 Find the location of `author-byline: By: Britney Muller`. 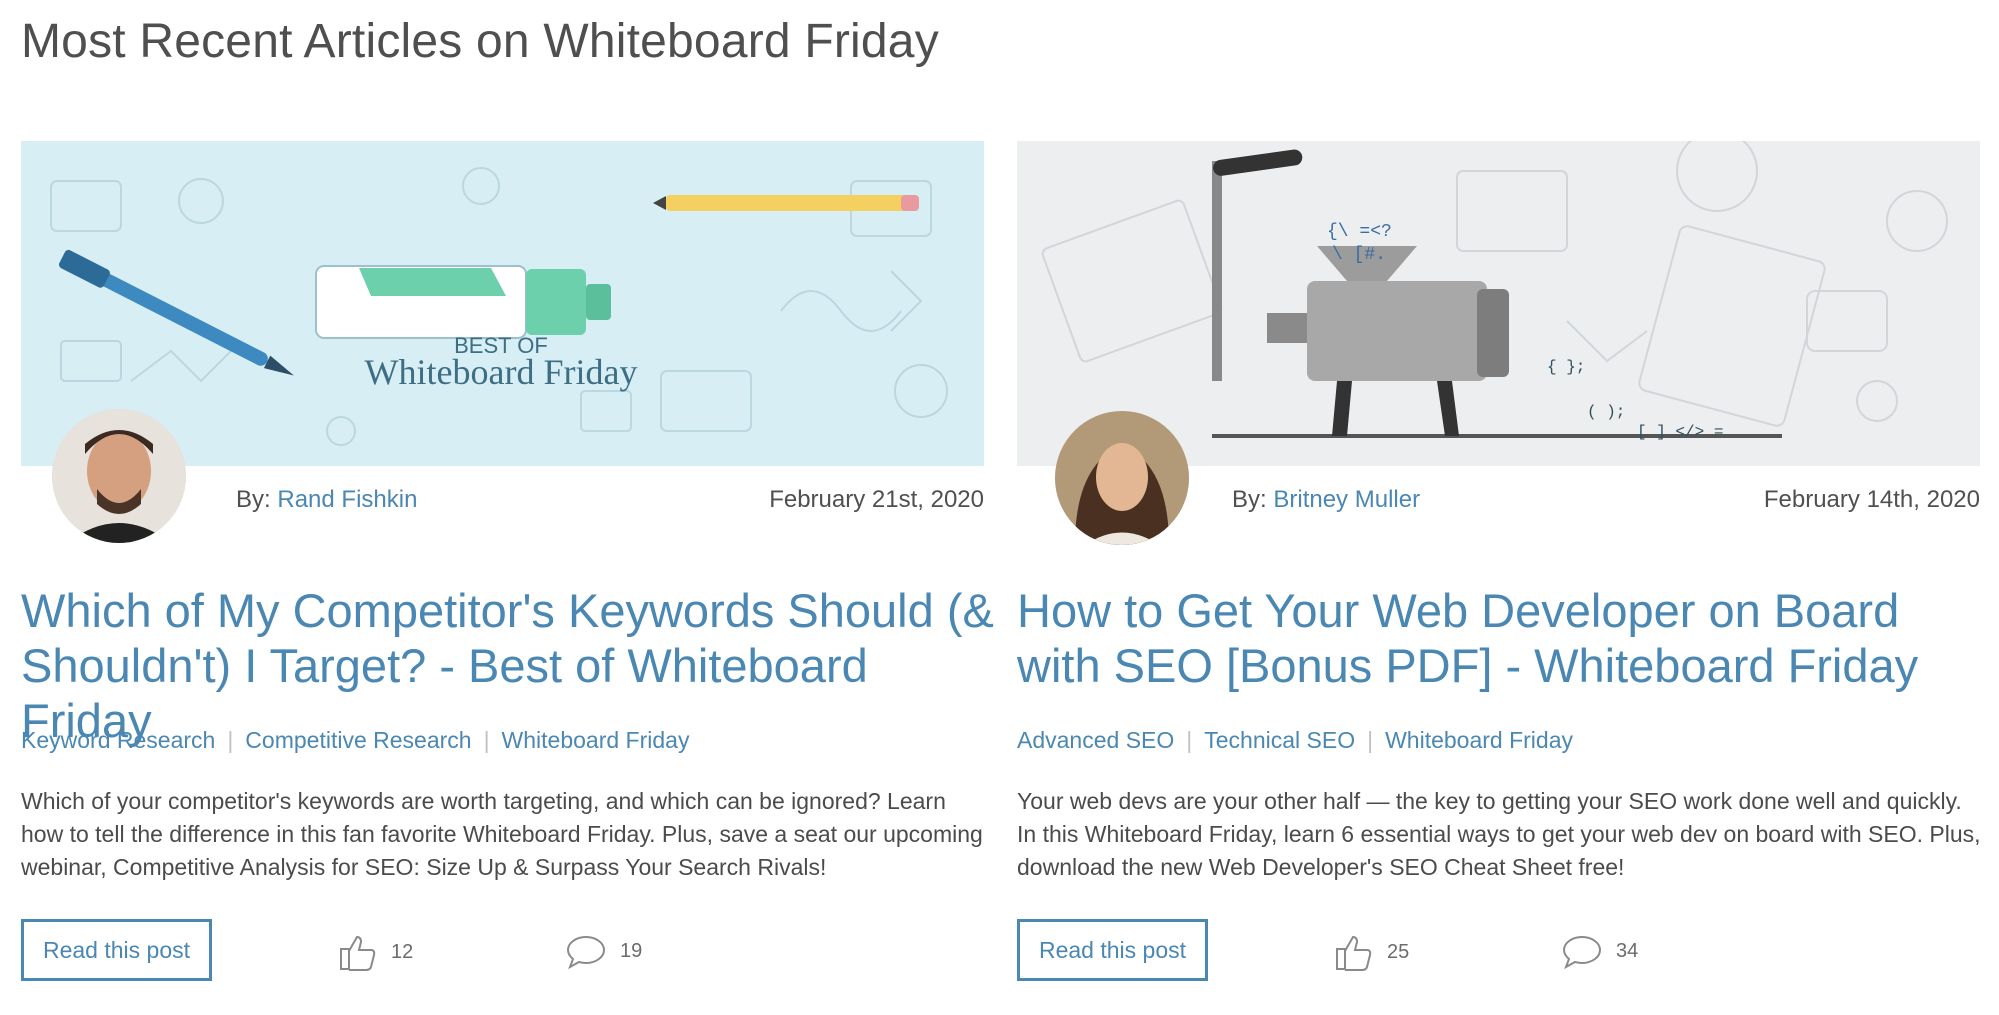

author-byline: By: Britney Muller is located at coordinates (1326, 500).